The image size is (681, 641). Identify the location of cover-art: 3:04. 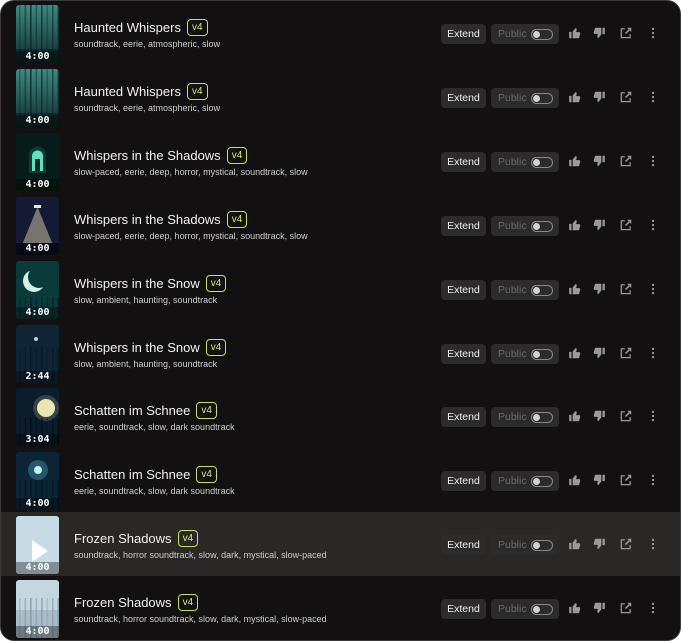
(37, 417).